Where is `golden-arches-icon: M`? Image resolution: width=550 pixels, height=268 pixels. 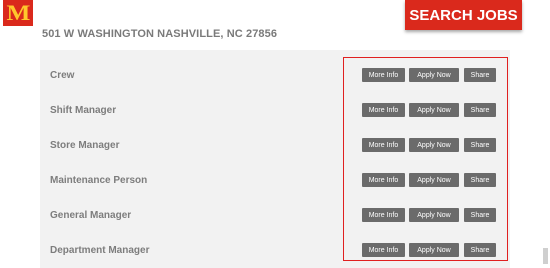 golden-arches-icon: M is located at coordinates (18, 12).